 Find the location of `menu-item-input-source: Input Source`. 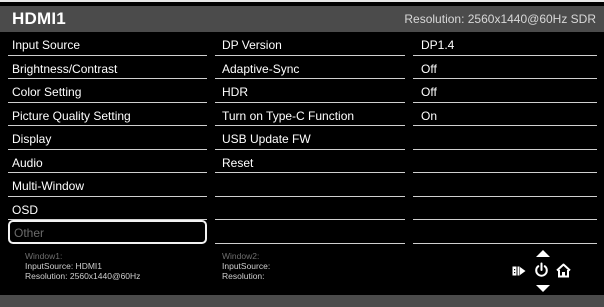

menu-item-input-source: Input Source is located at coordinates (107, 44).